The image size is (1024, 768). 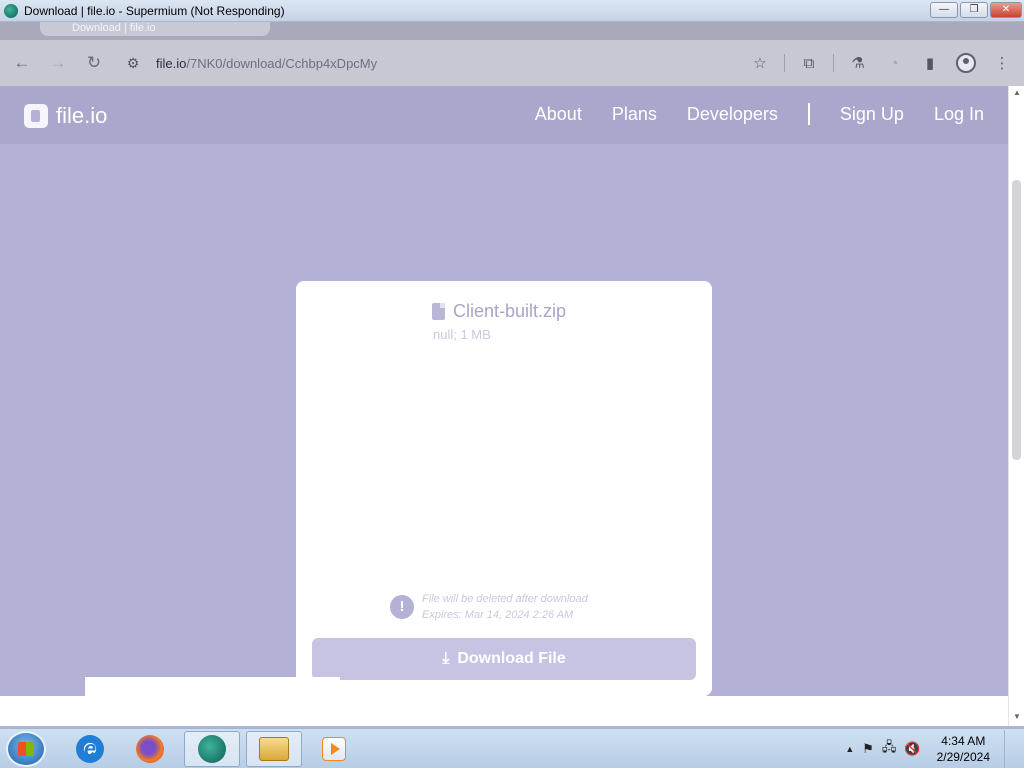 I want to click on labs-flask-icon: ⚗, so click(x=858, y=63).